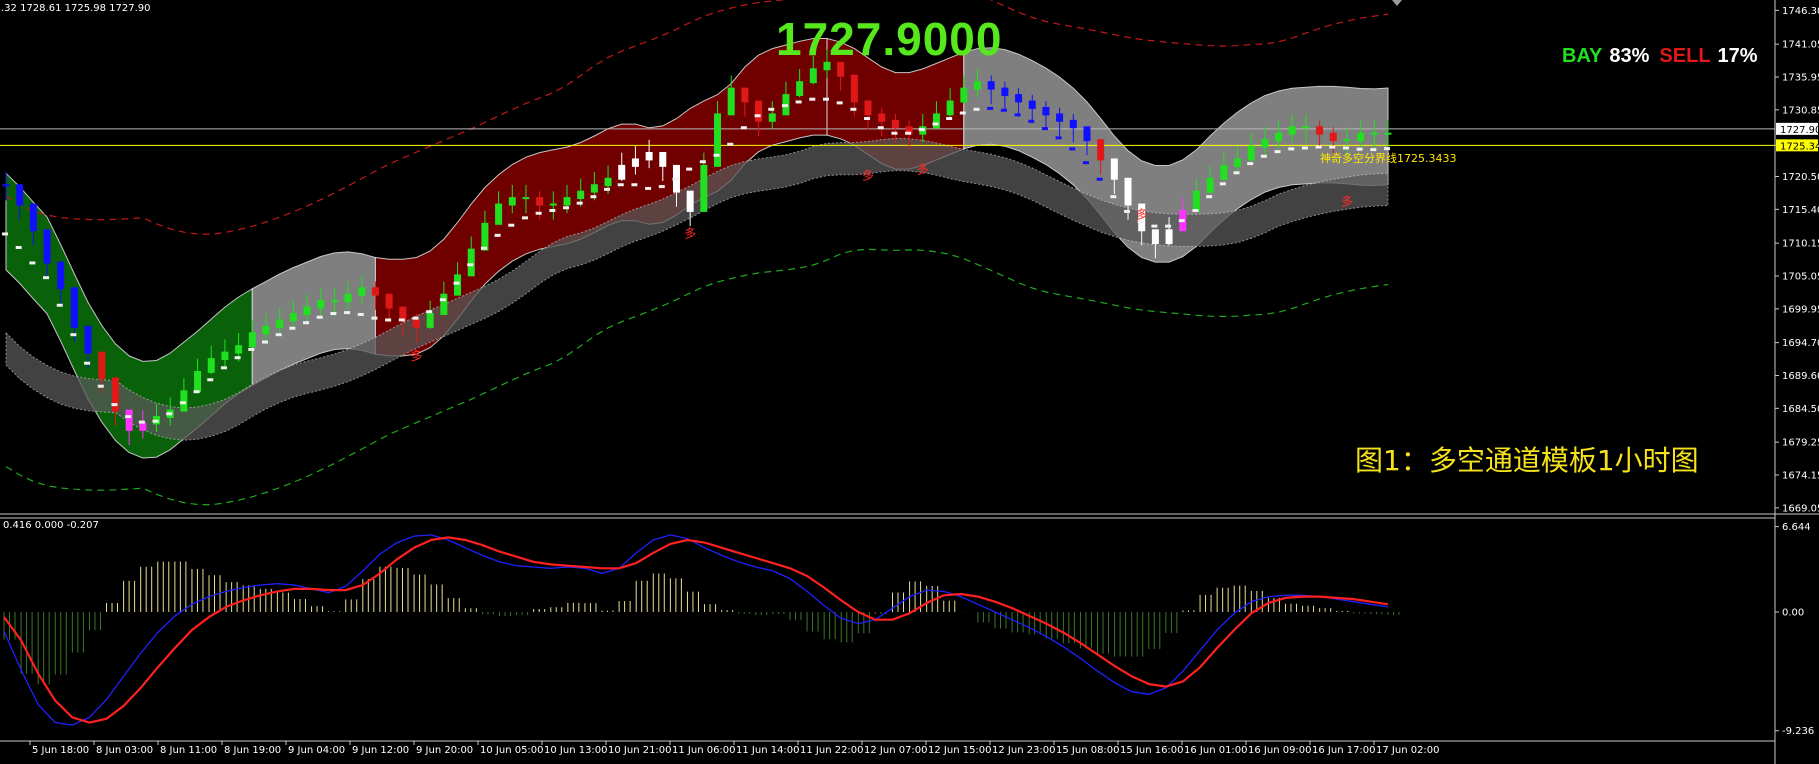 Image resolution: width=1819 pixels, height=764 pixels. Describe the element at coordinates (1527, 460) in the screenshot. I see `chart-caption: 图1：多空通道模板1小时图` at that location.